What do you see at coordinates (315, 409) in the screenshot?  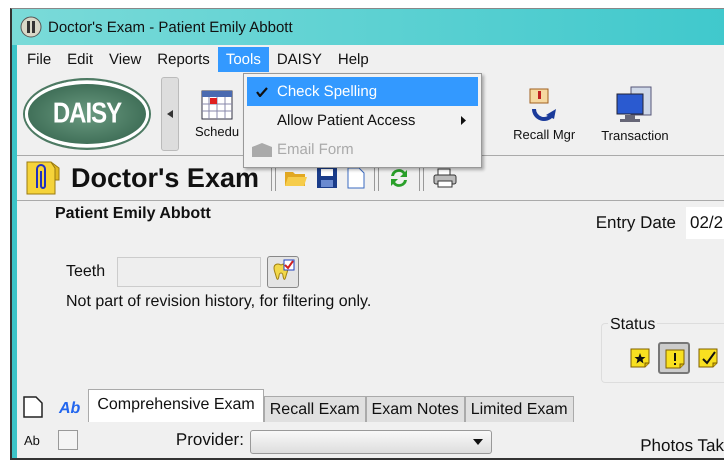 I see `tab: Recall Exam` at bounding box center [315, 409].